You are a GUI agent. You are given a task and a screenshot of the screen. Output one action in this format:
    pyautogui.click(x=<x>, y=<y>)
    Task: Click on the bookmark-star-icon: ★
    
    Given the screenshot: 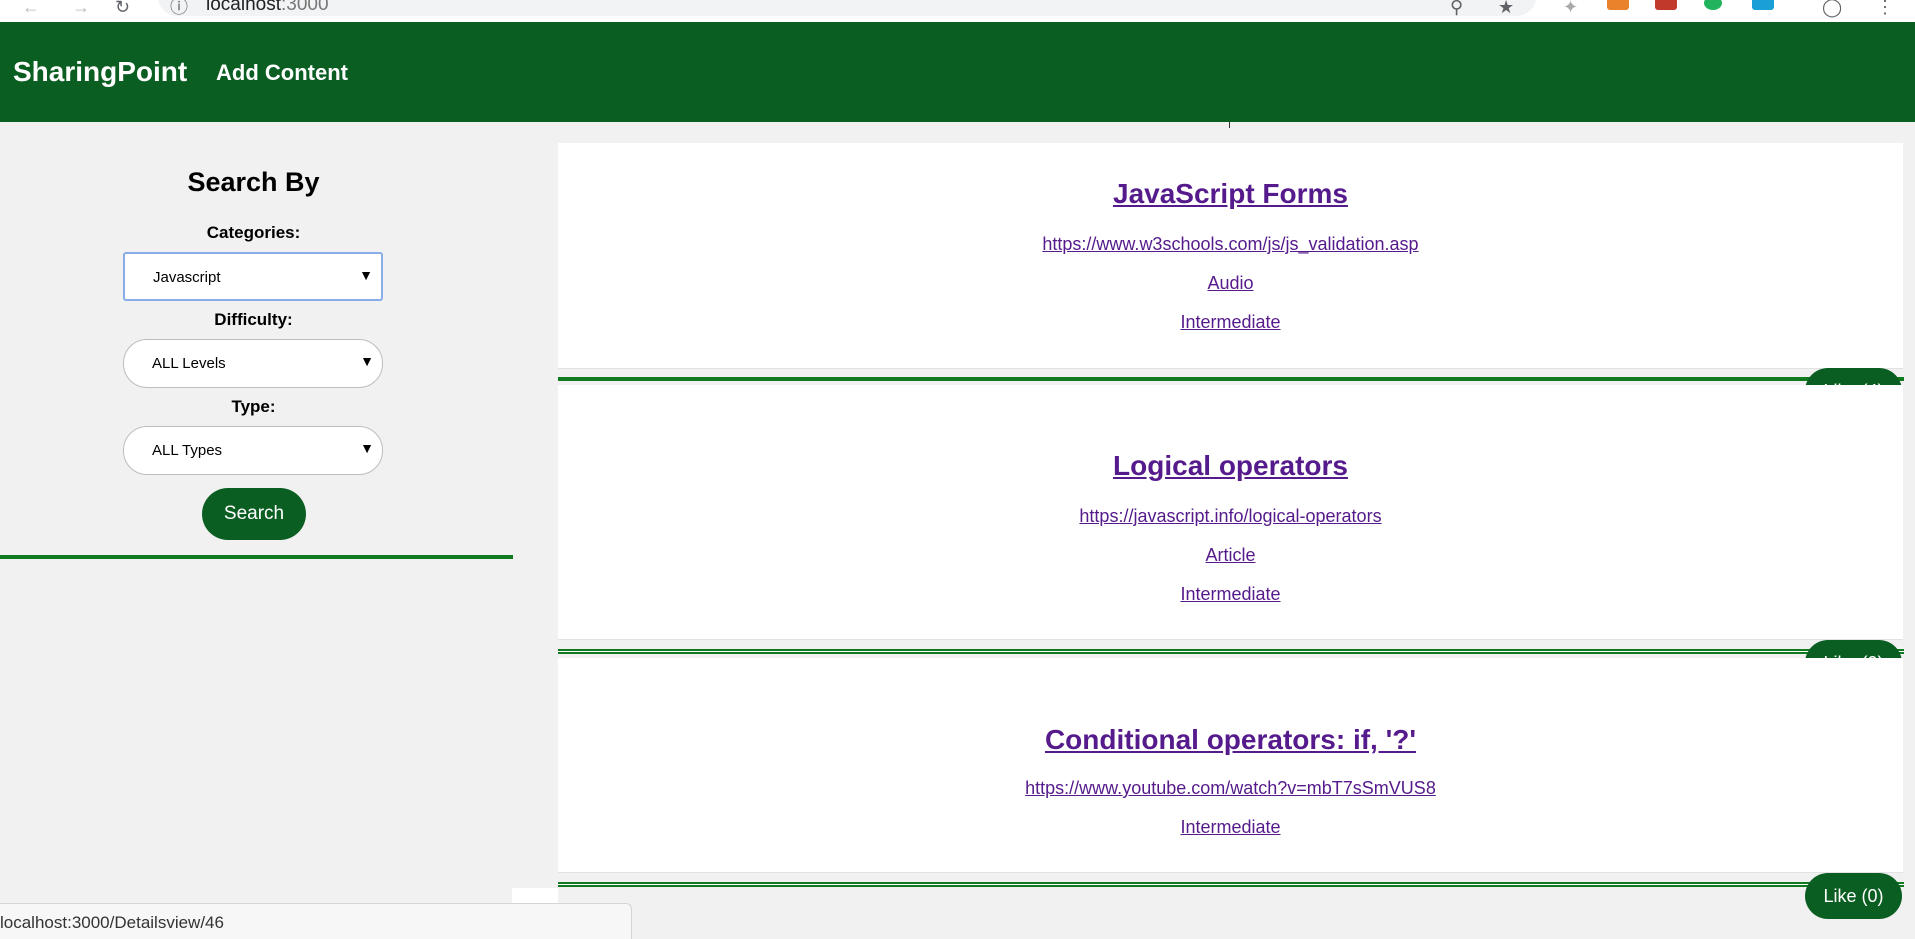 What is the action you would take?
    pyautogui.click(x=1506, y=8)
    